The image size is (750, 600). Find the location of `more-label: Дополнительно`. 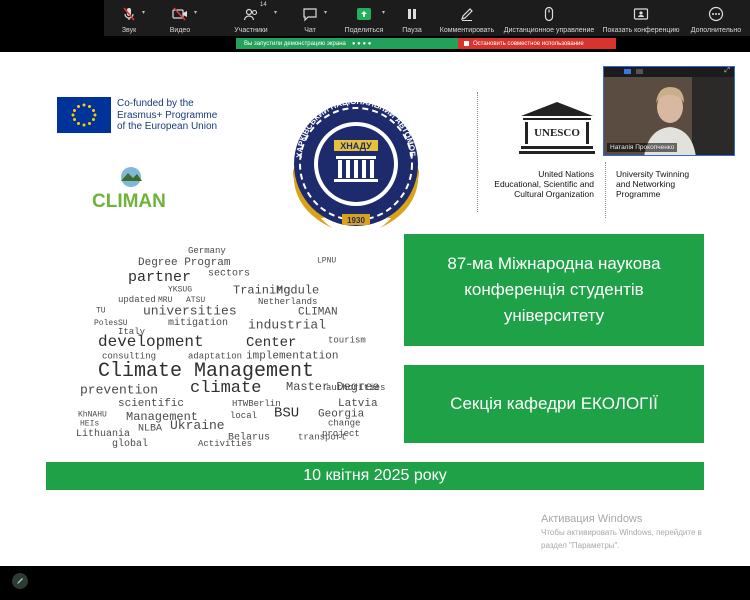

more-label: Дополнительно is located at coordinates (716, 30).